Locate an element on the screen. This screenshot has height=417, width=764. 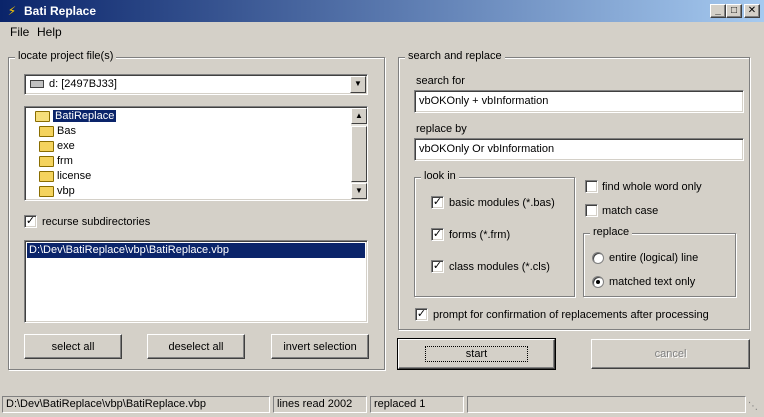
matched-text-radio is located at coordinates (598, 282).